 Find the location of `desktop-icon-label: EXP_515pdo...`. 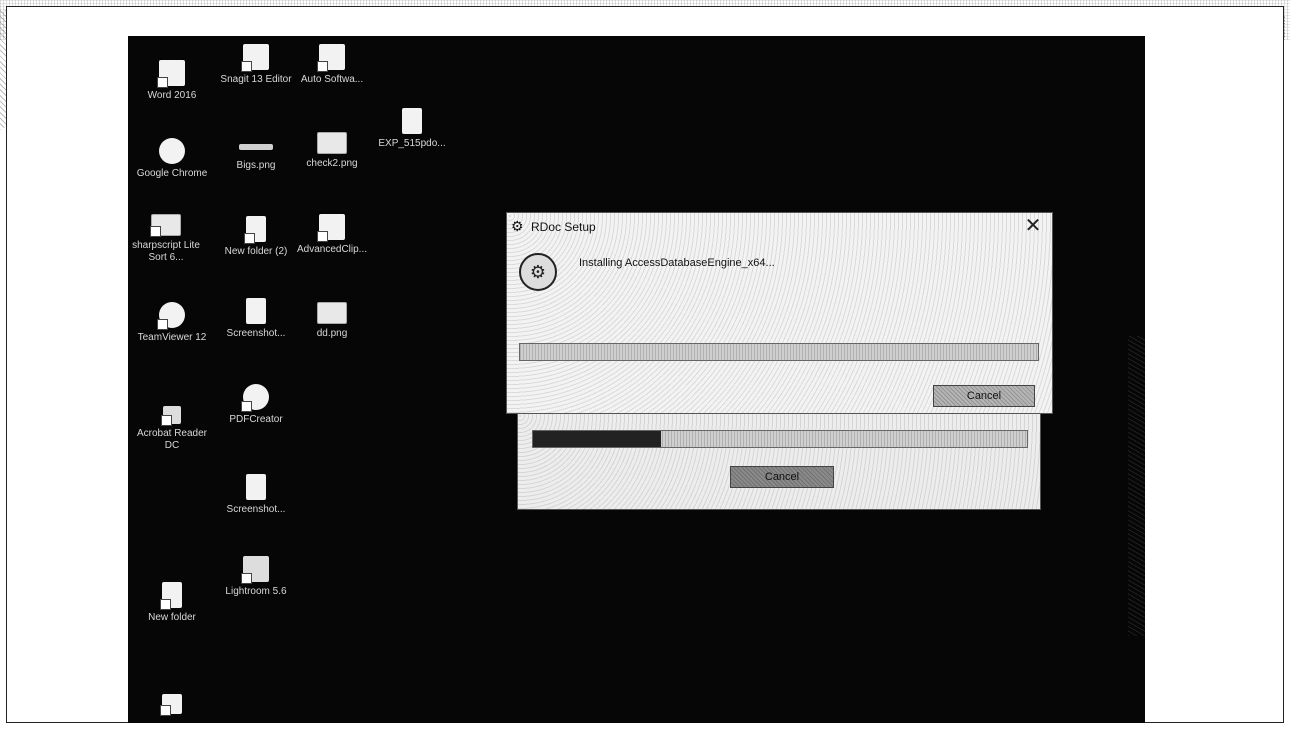

desktop-icon-label: EXP_515pdo... is located at coordinates (412, 143).